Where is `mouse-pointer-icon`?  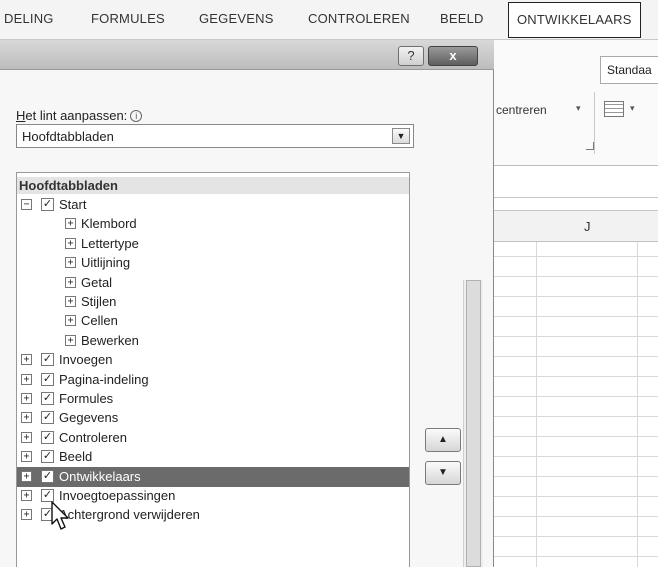
mouse-pointer-icon is located at coordinates (60, 515).